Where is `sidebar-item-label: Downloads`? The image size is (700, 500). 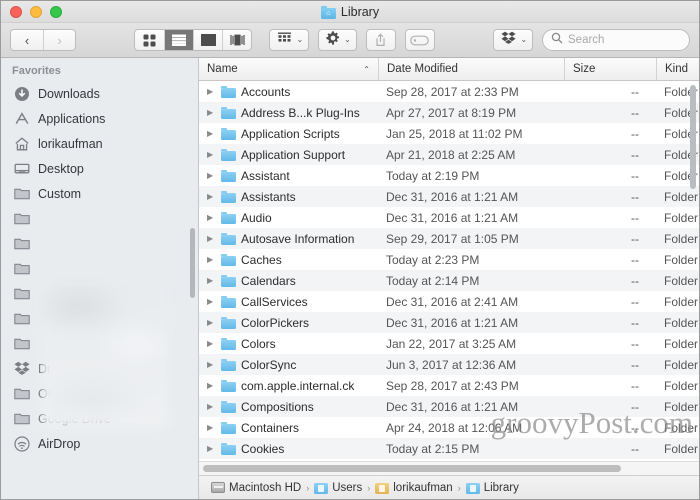
sidebar-item-label: Downloads is located at coordinates (69, 93).